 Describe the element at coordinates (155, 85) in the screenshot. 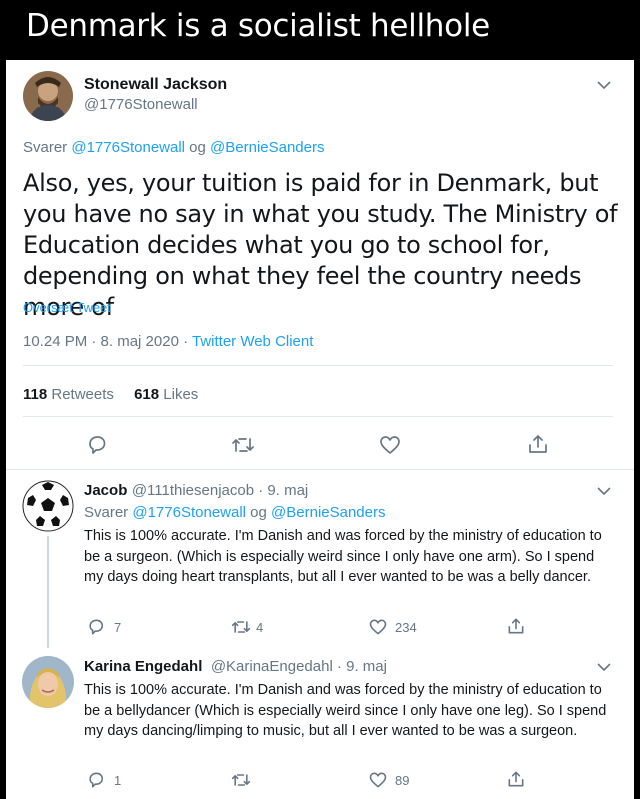

I see `author-name: Stonewall Jackson` at that location.